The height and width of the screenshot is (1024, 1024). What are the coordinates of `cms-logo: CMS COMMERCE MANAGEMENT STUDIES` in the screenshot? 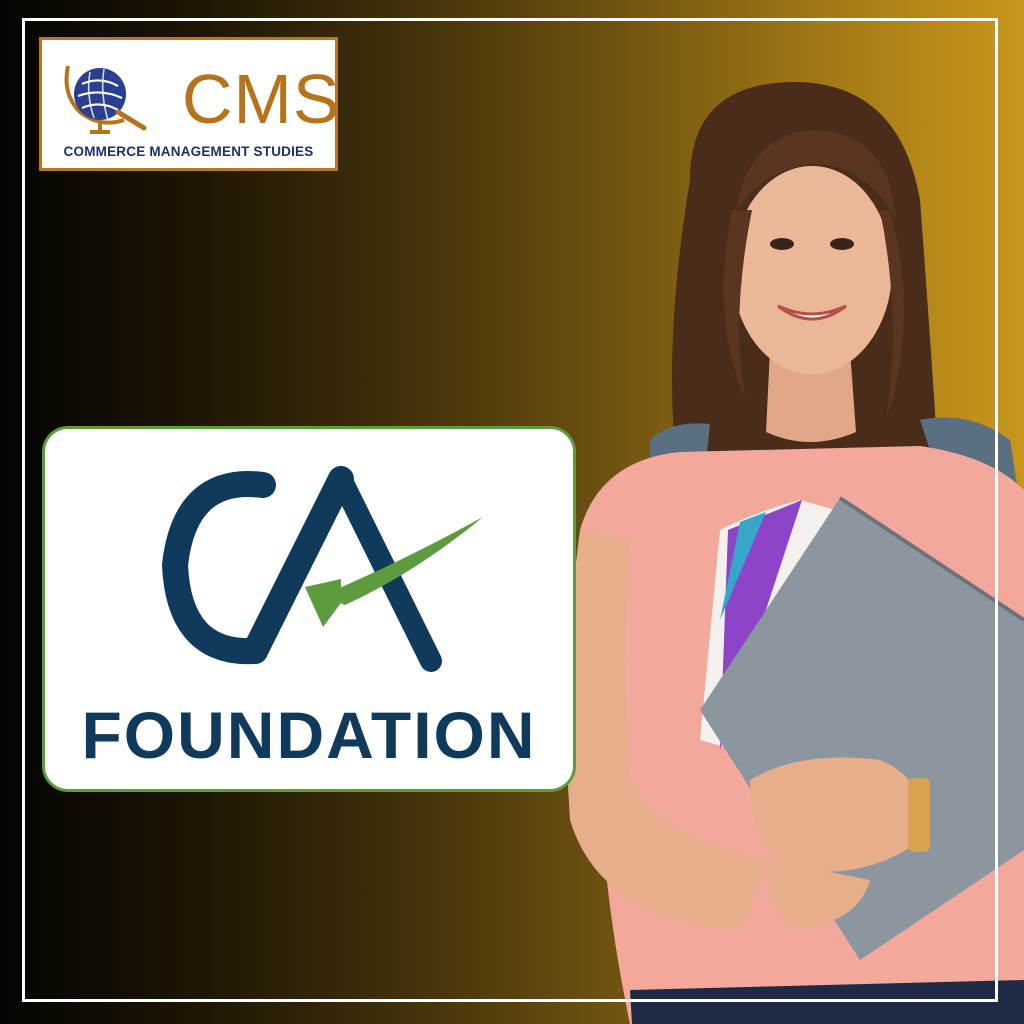 It's located at (190, 104).